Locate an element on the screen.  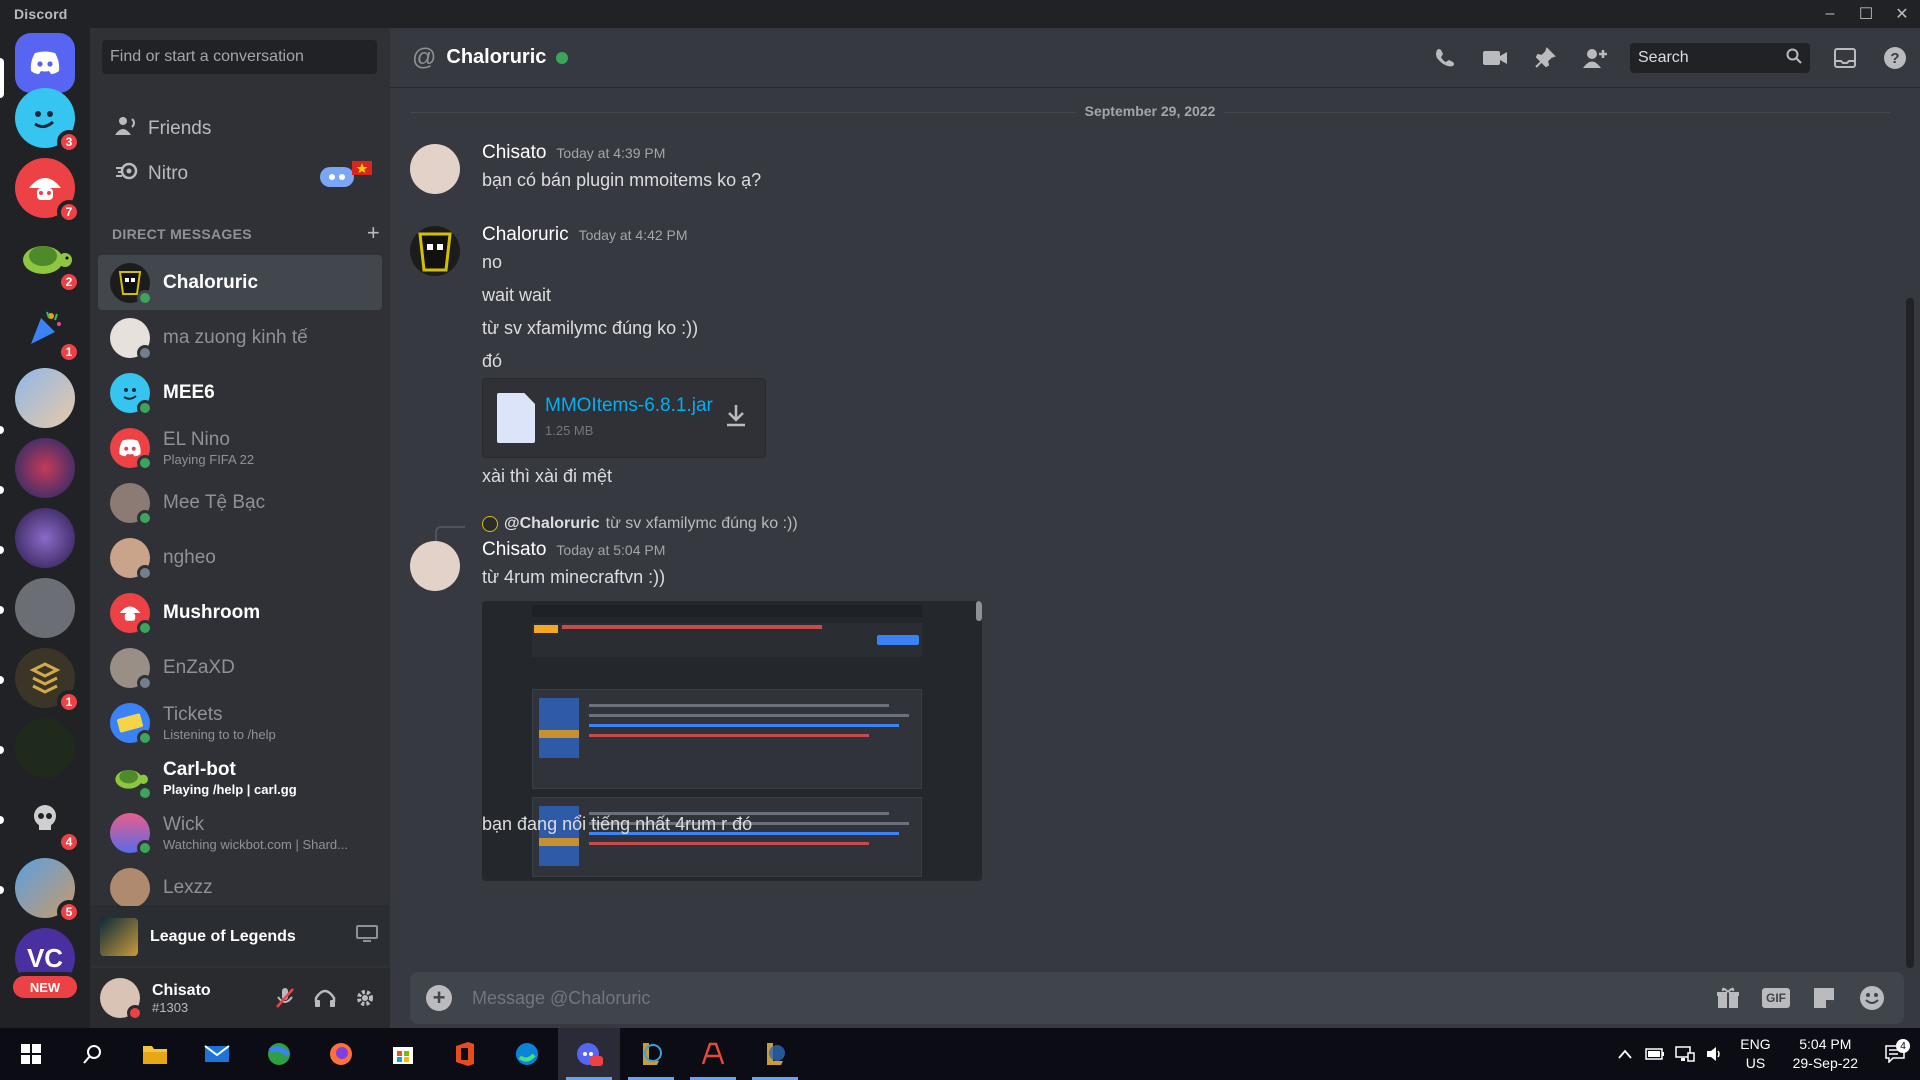
server-mushroom: 7 is located at coordinates (48, 191).